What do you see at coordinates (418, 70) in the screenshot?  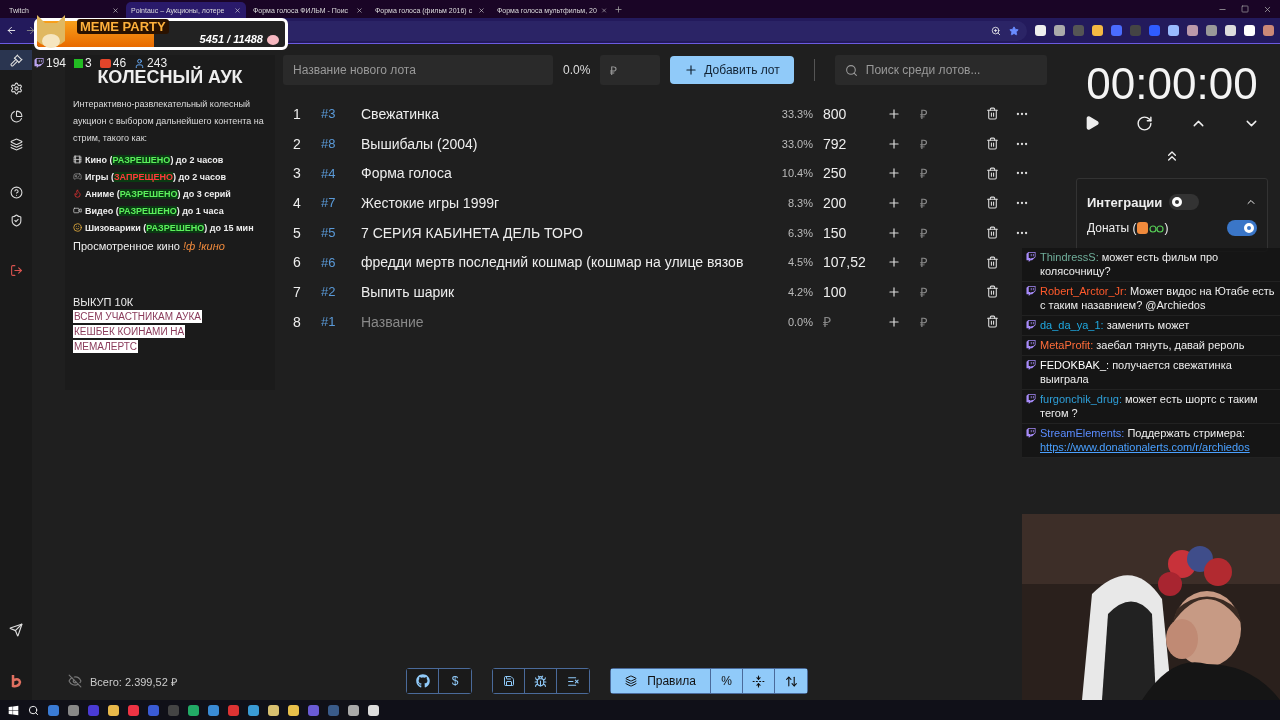 I see `lot-name-field: Название нового лота` at bounding box center [418, 70].